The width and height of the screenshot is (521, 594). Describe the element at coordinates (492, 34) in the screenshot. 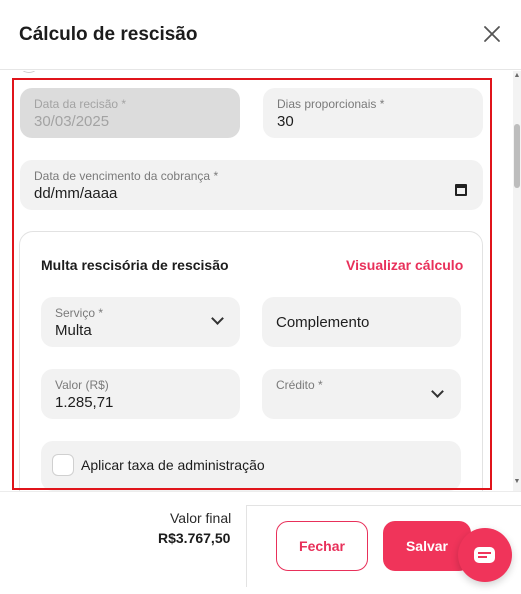

I see `close-icon` at that location.